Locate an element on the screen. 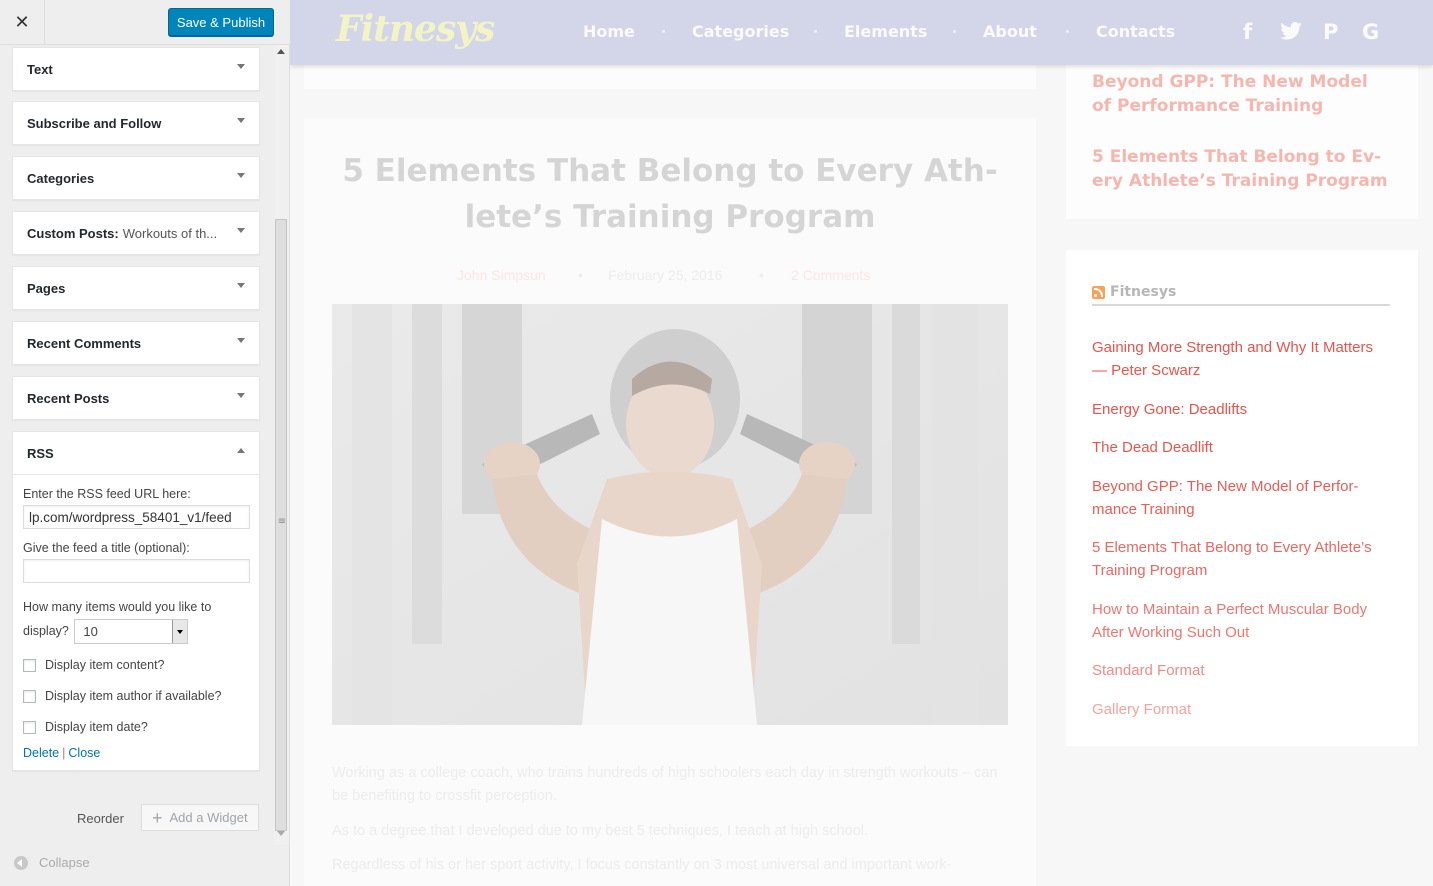 The height and width of the screenshot is (886, 1433). post-comments-link: 2 Comments is located at coordinates (830, 275).